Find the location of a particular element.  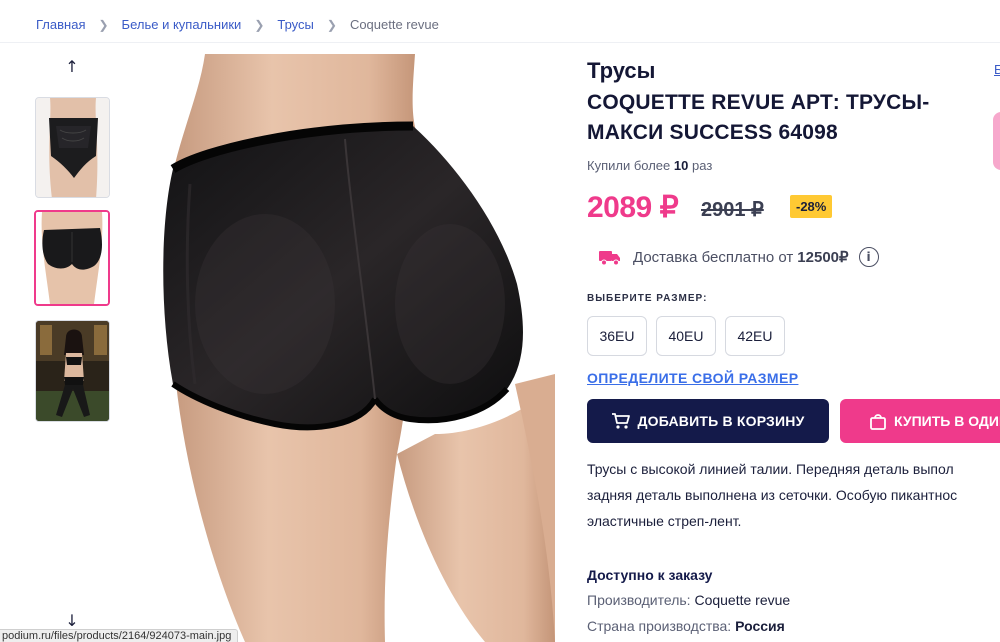

thumbnail-front-image is located at coordinates (72, 147).